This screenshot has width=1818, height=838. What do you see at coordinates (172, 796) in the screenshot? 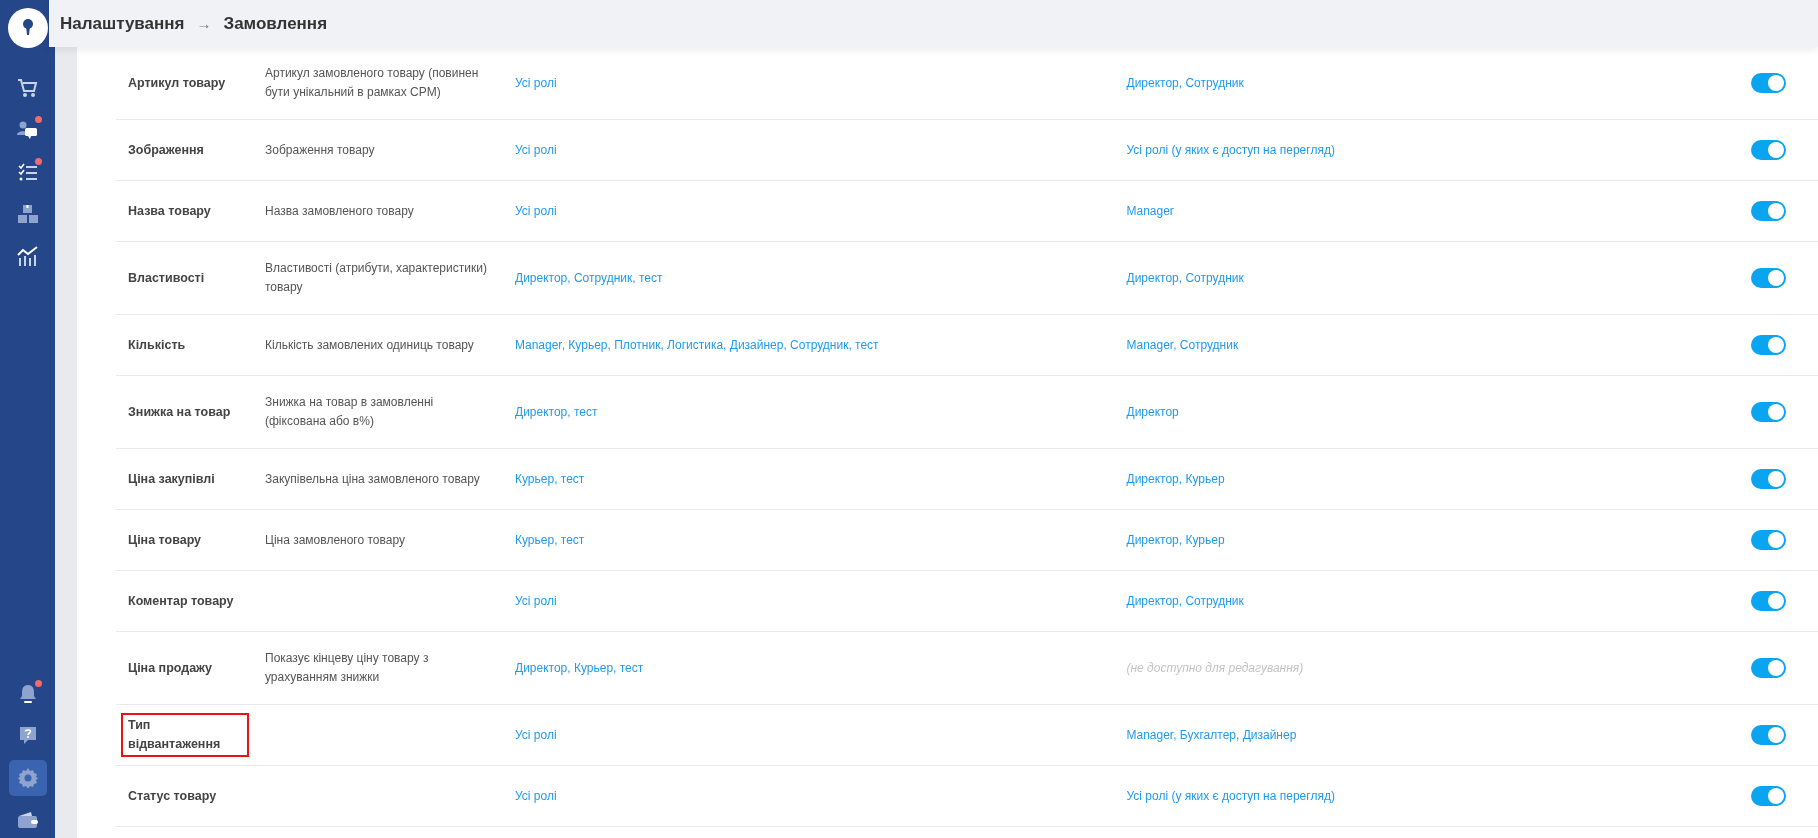
I see `field-name: Статус товару` at bounding box center [172, 796].